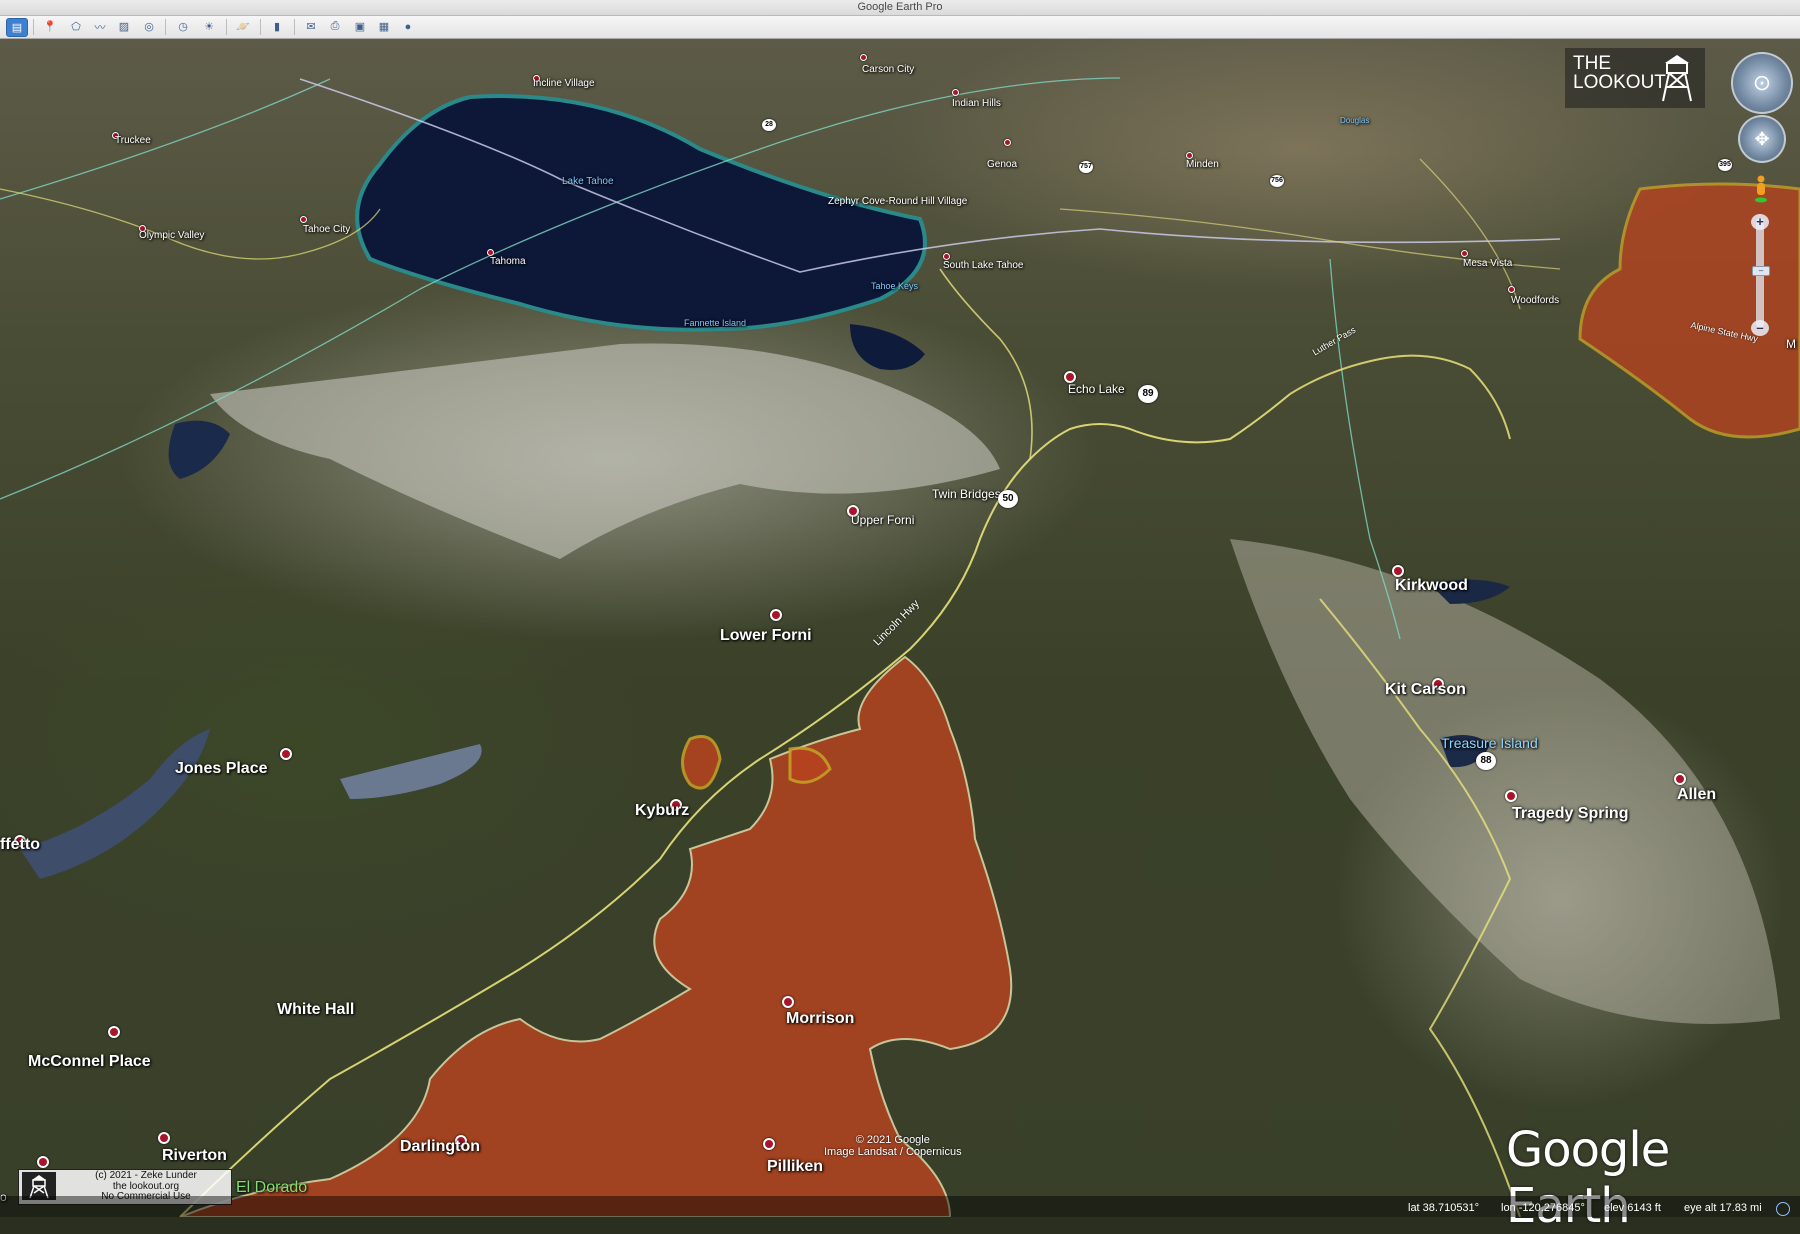 This screenshot has width=1800, height=1234. Describe the element at coordinates (149, 26) in the screenshot. I see `tour-icon: ◎` at that location.